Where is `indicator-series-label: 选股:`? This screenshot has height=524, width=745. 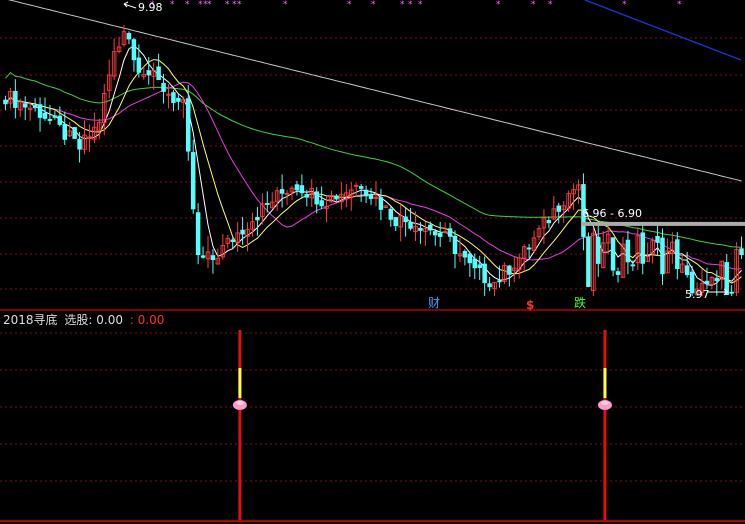
indicator-series-label: 选股: is located at coordinates (78, 320).